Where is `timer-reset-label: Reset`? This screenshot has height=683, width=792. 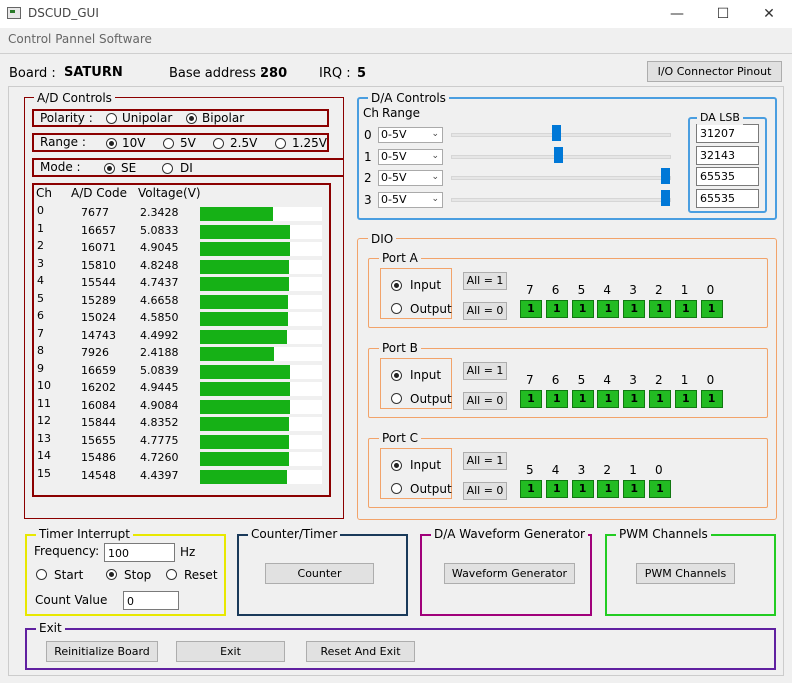
timer-reset-label: Reset is located at coordinates (201, 575).